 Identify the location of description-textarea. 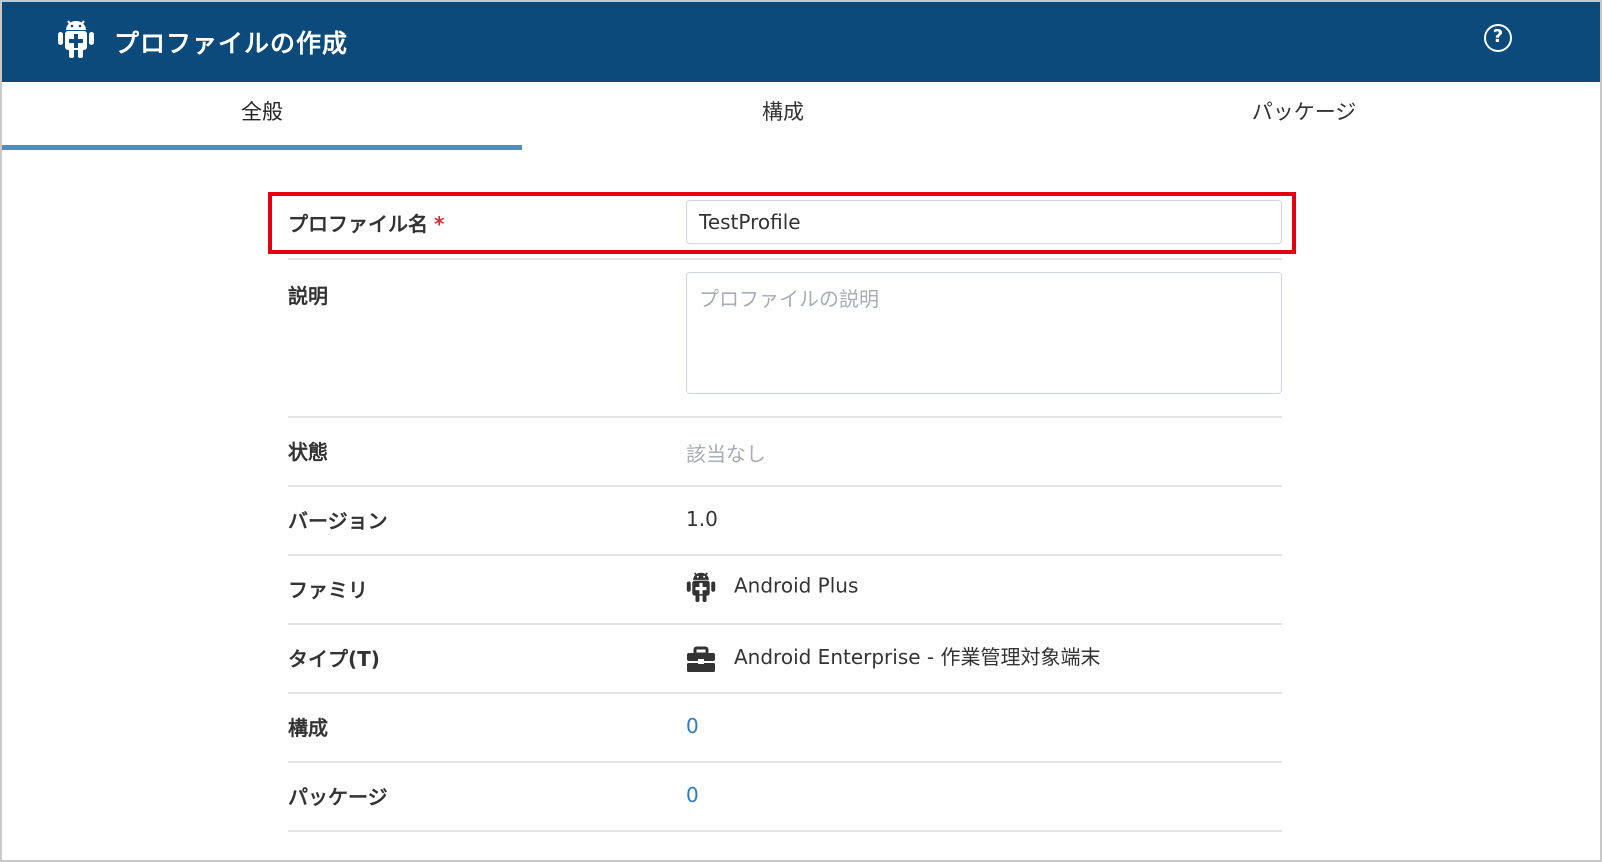
(984, 333).